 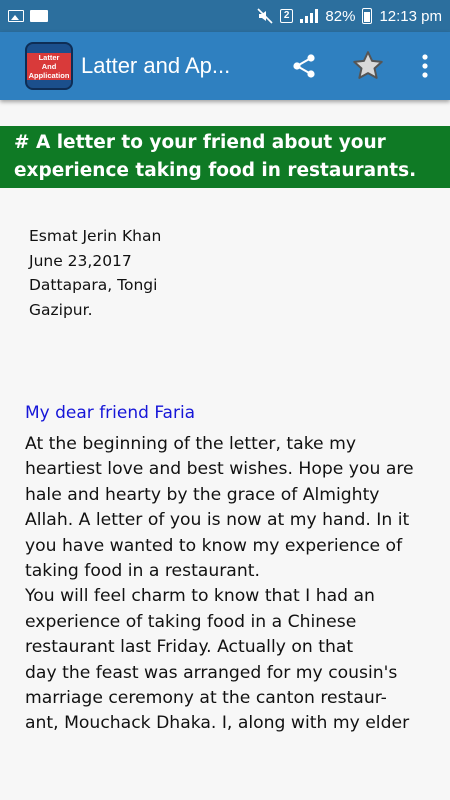 I want to click on sender-name: Esmat Jerin Khan, so click(x=95, y=236).